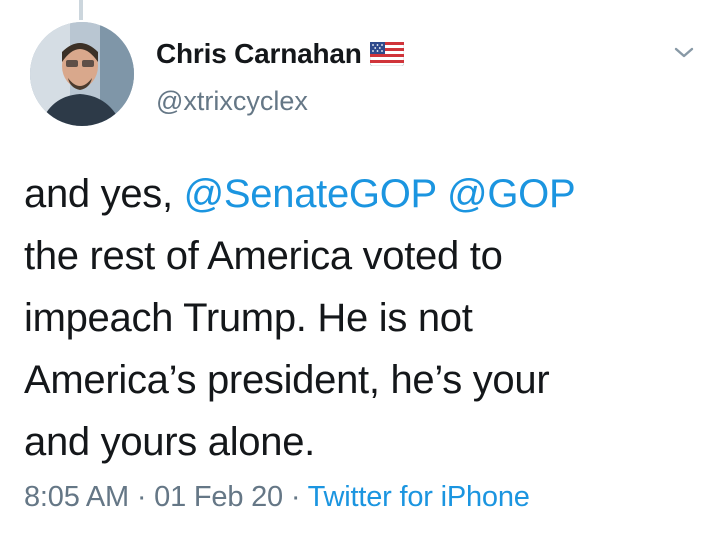 The width and height of the screenshot is (719, 545). I want to click on tweet-date: 01 Feb 20, so click(218, 497).